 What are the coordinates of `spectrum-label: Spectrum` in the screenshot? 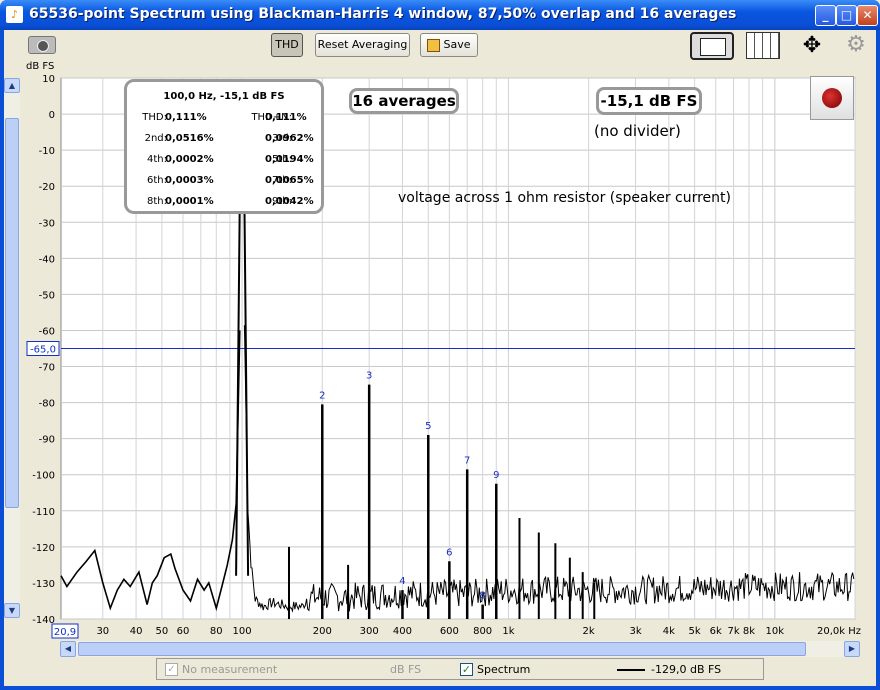 It's located at (504, 669).